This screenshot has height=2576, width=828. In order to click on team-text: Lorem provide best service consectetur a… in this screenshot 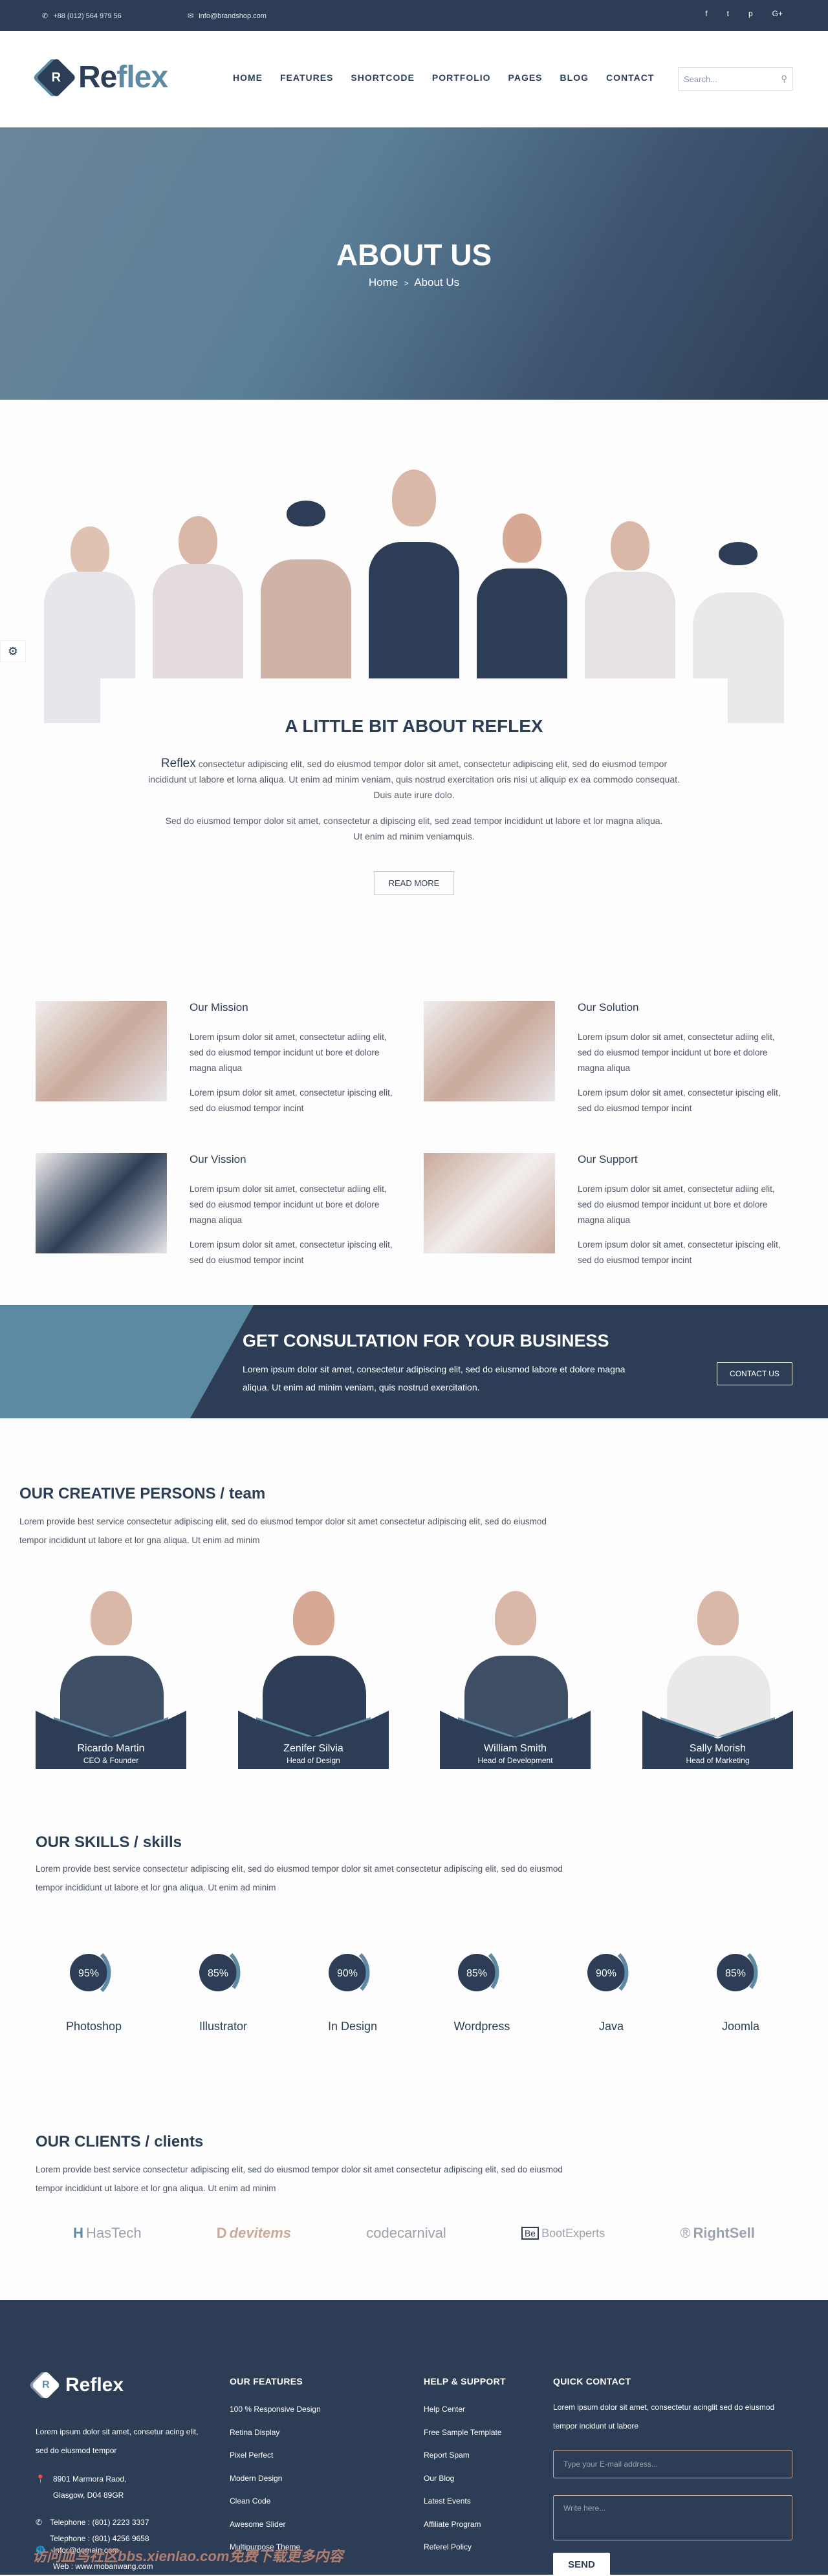, I will do `click(283, 1531)`.